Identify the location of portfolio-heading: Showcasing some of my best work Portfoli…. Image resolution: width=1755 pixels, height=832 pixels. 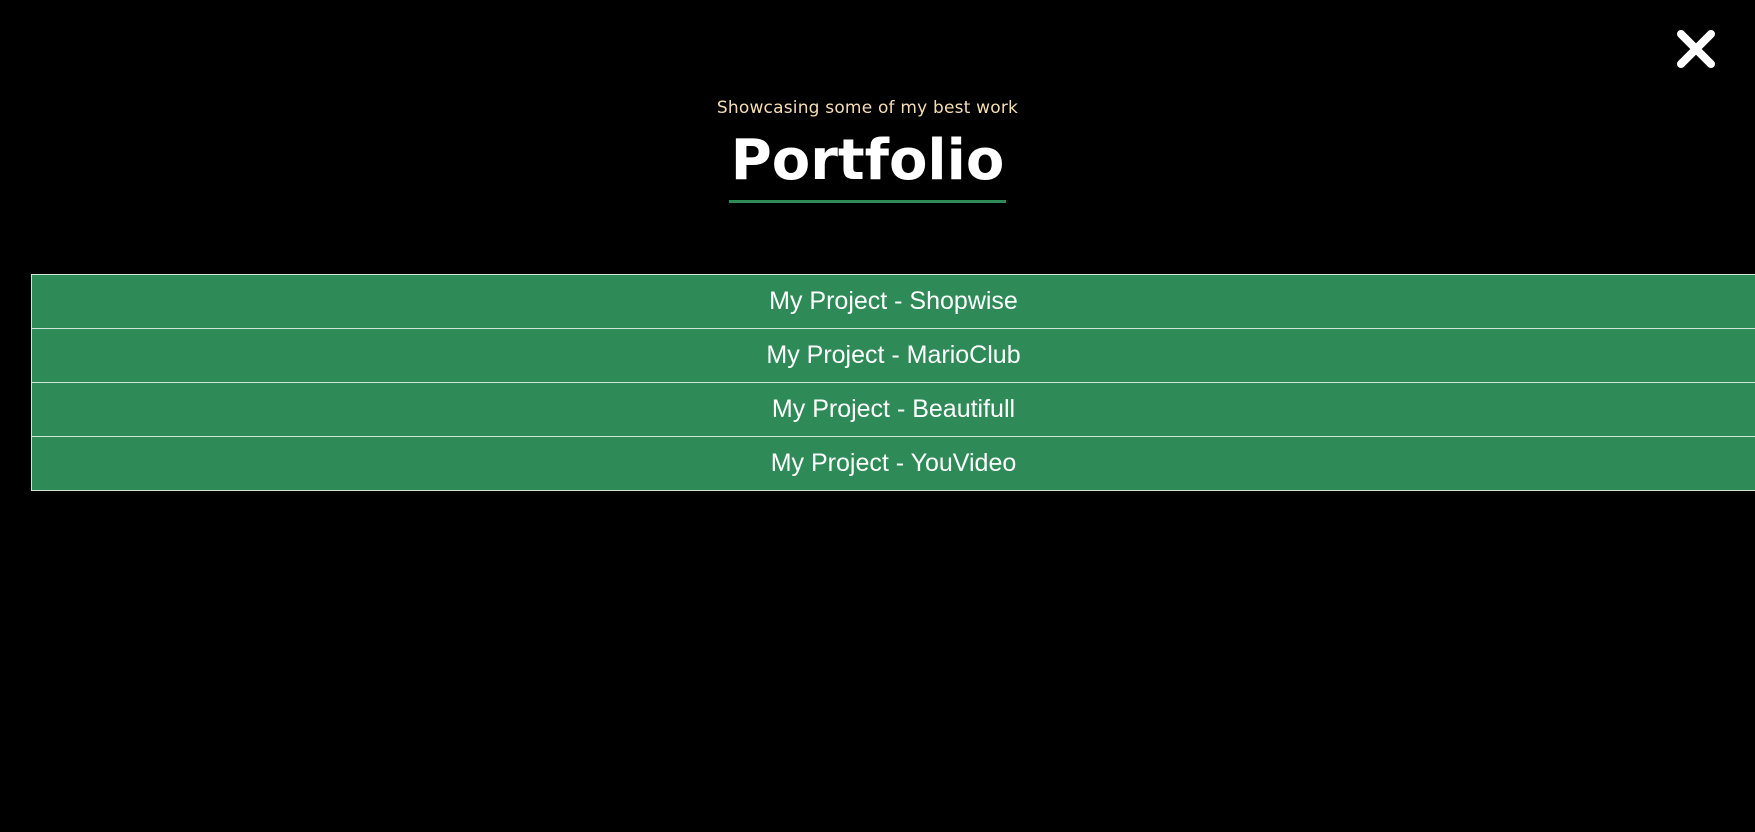
(867, 149).